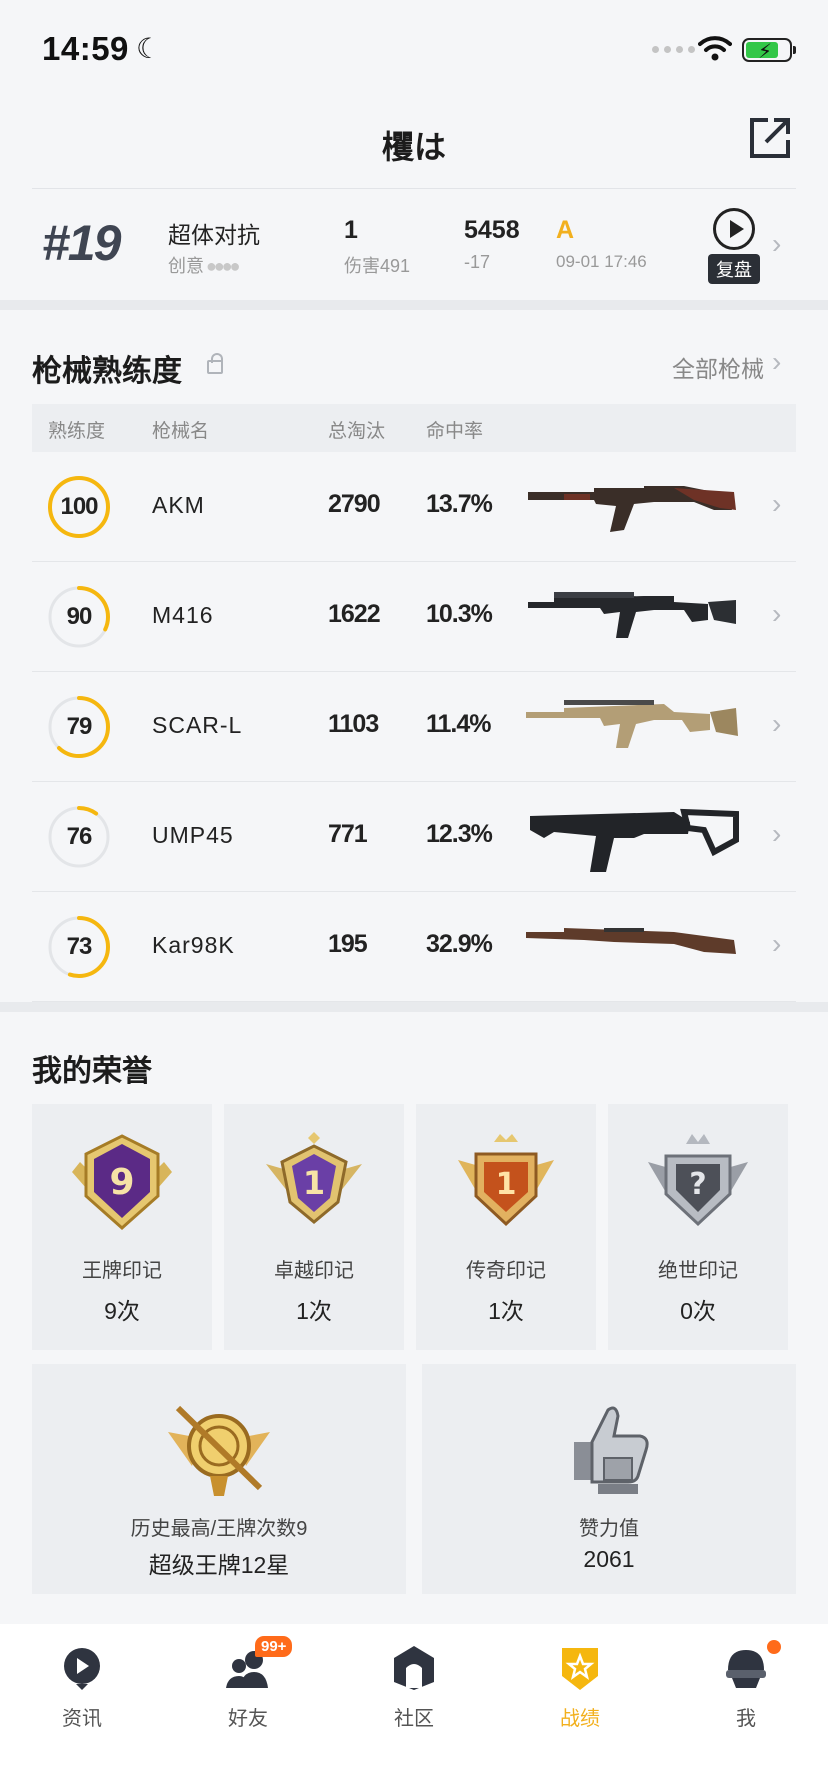 The image size is (828, 1792). Describe the element at coordinates (219, 1565) in the screenshot. I see `history-best-value: 超级王牌12星` at that location.